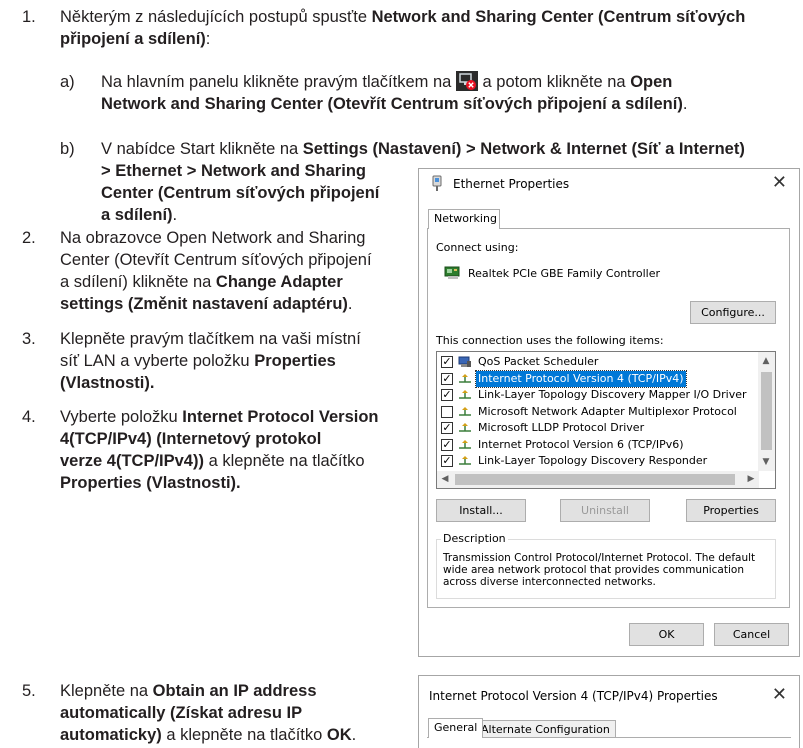 This screenshot has height=748, width=803. What do you see at coordinates (29, 691) in the screenshot?
I see `step-5-number: 5.` at bounding box center [29, 691].